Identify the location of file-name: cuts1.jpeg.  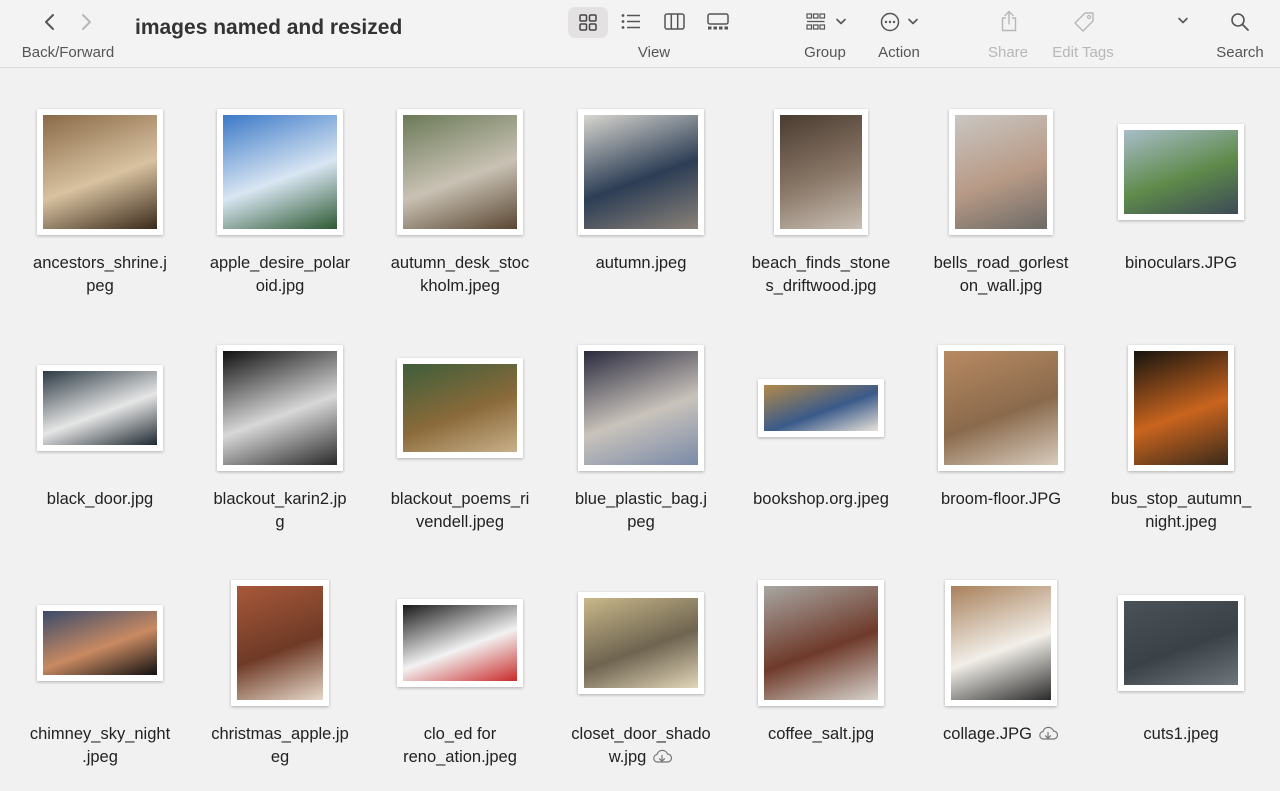
(1181, 734).